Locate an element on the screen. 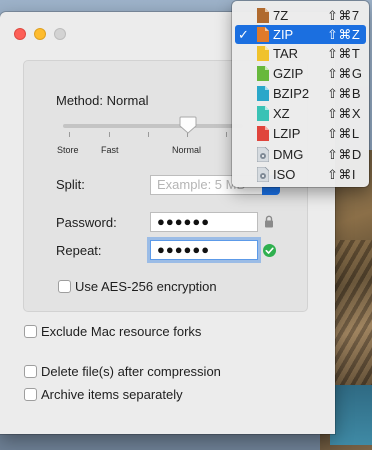  menu-item-label: LZIP is located at coordinates (287, 133).